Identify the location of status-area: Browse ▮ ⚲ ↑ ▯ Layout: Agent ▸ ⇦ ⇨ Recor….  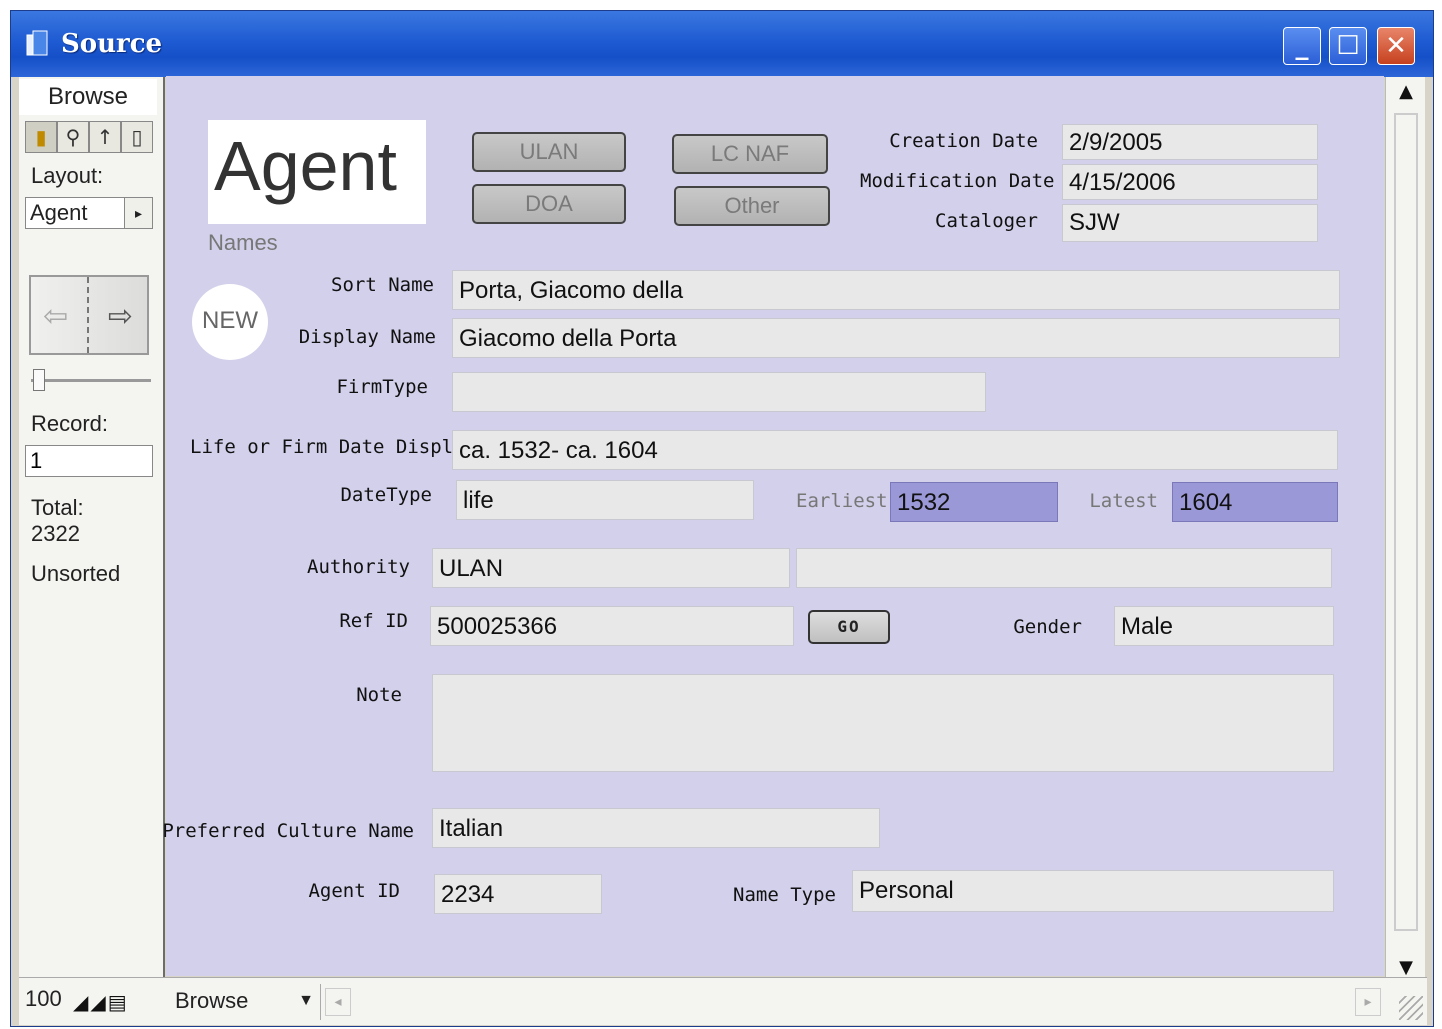
(92, 535).